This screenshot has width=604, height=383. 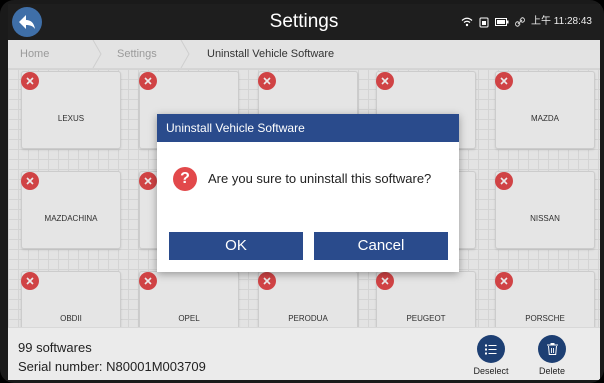 I want to click on list-icon, so click(x=491, y=349).